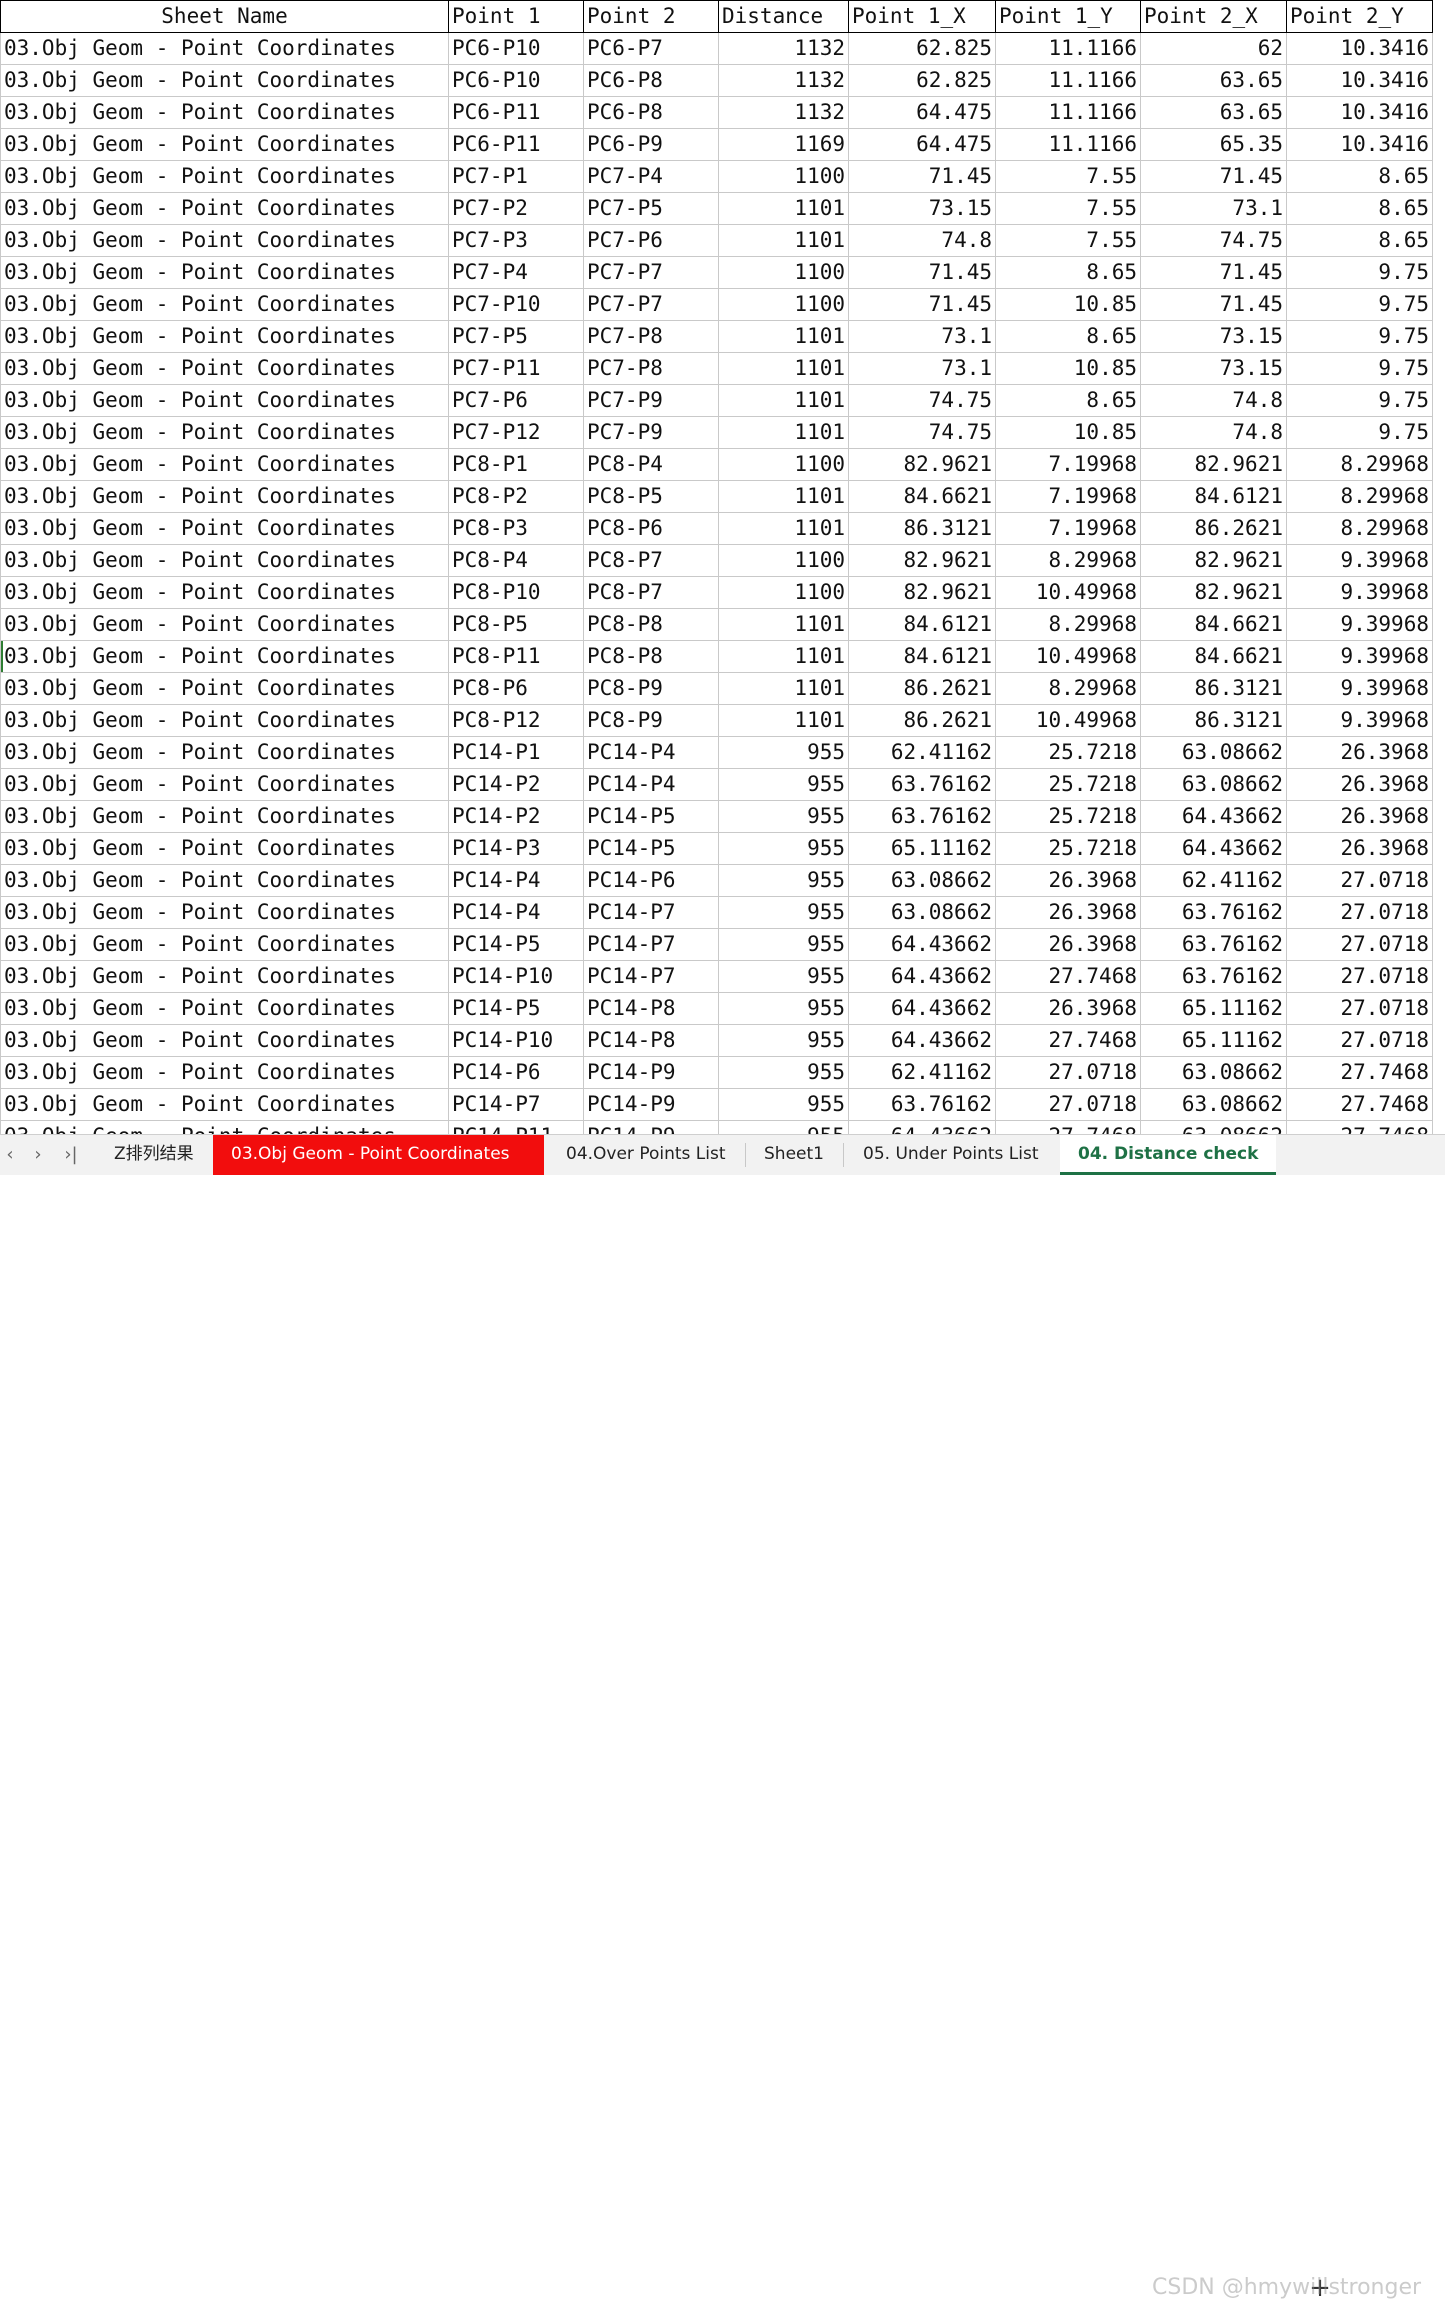 The height and width of the screenshot is (2303, 1445). I want to click on table-cell: PC7-P2, so click(516, 208).